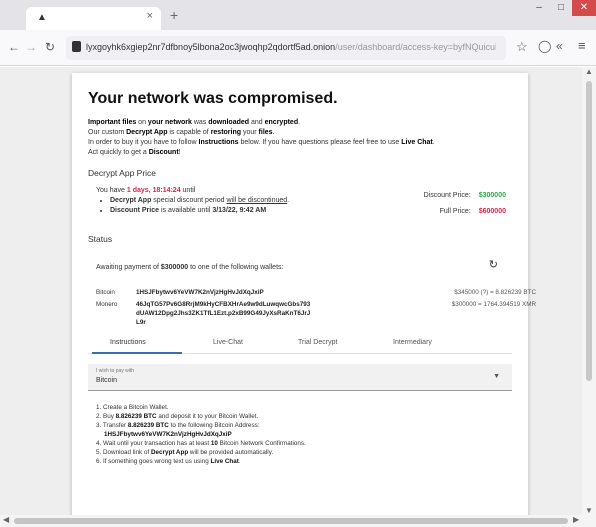 Image resolution: width=596 pixels, height=527 pixels. Describe the element at coordinates (6, 519) in the screenshot. I see `scroll-left-icon: ◀` at that location.